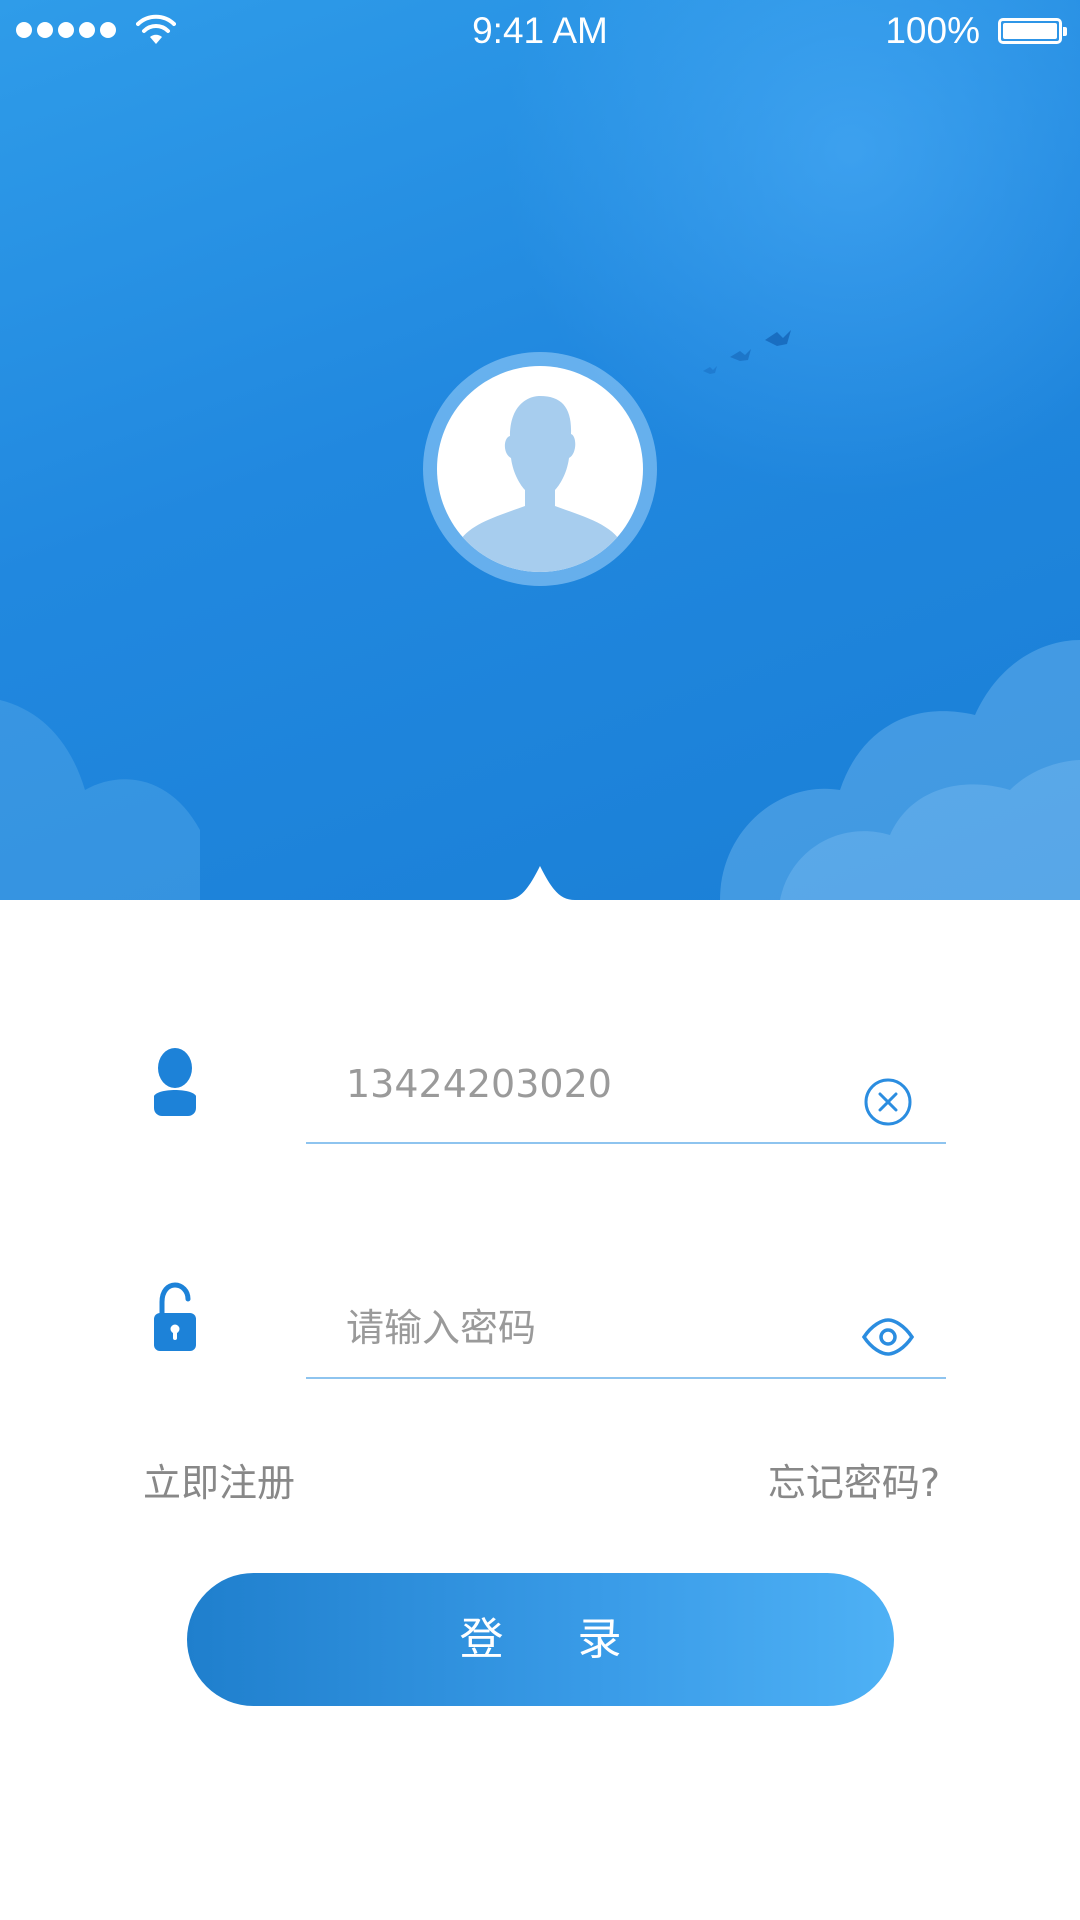  What do you see at coordinates (555, 1639) in the screenshot?
I see `login-button-label: 登 录` at bounding box center [555, 1639].